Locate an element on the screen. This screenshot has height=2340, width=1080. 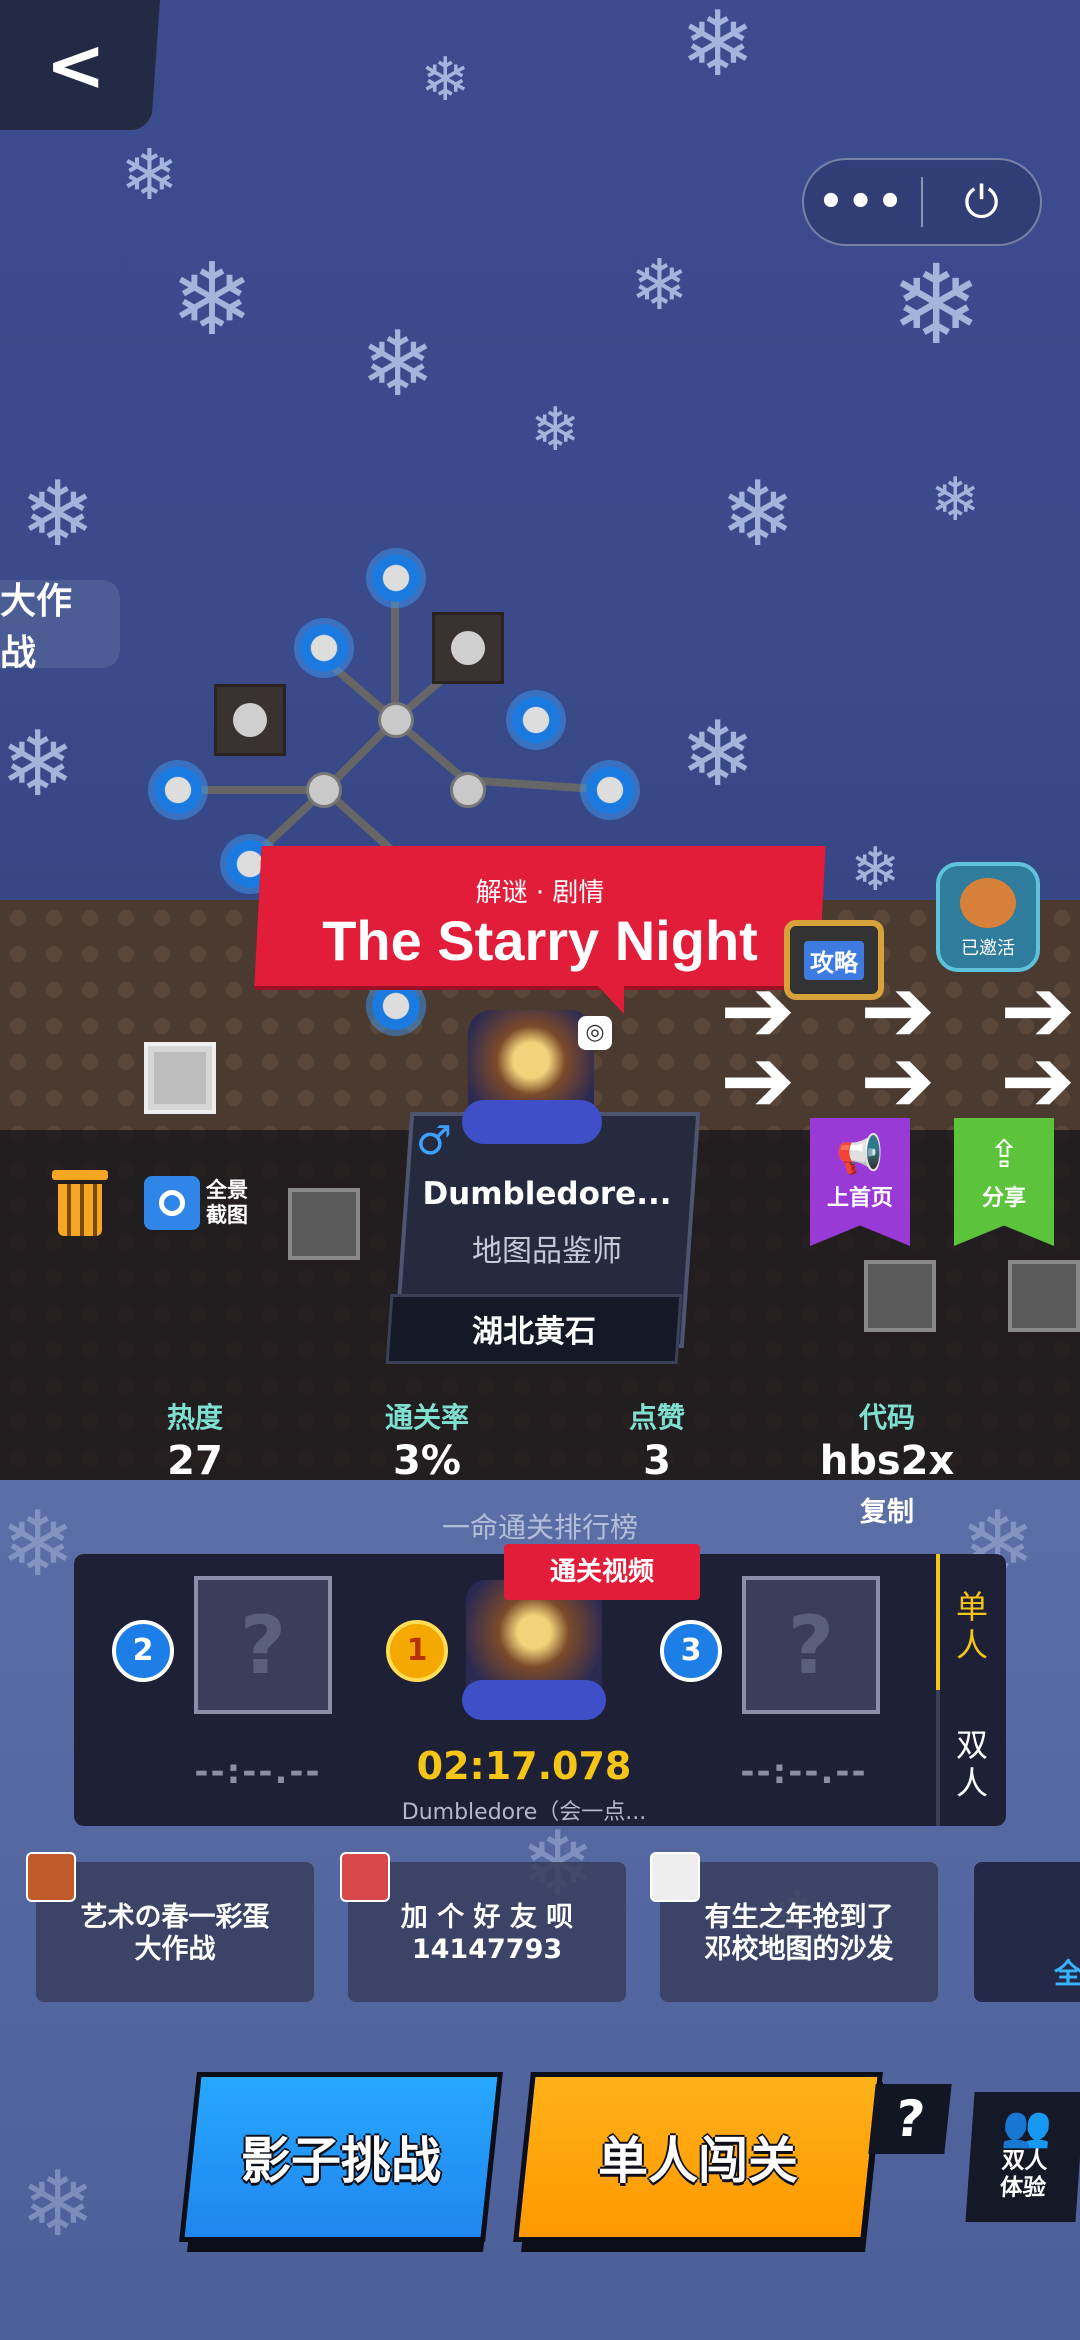
shadow-challenge-label: 影子挑战 is located at coordinates (341, 2161).